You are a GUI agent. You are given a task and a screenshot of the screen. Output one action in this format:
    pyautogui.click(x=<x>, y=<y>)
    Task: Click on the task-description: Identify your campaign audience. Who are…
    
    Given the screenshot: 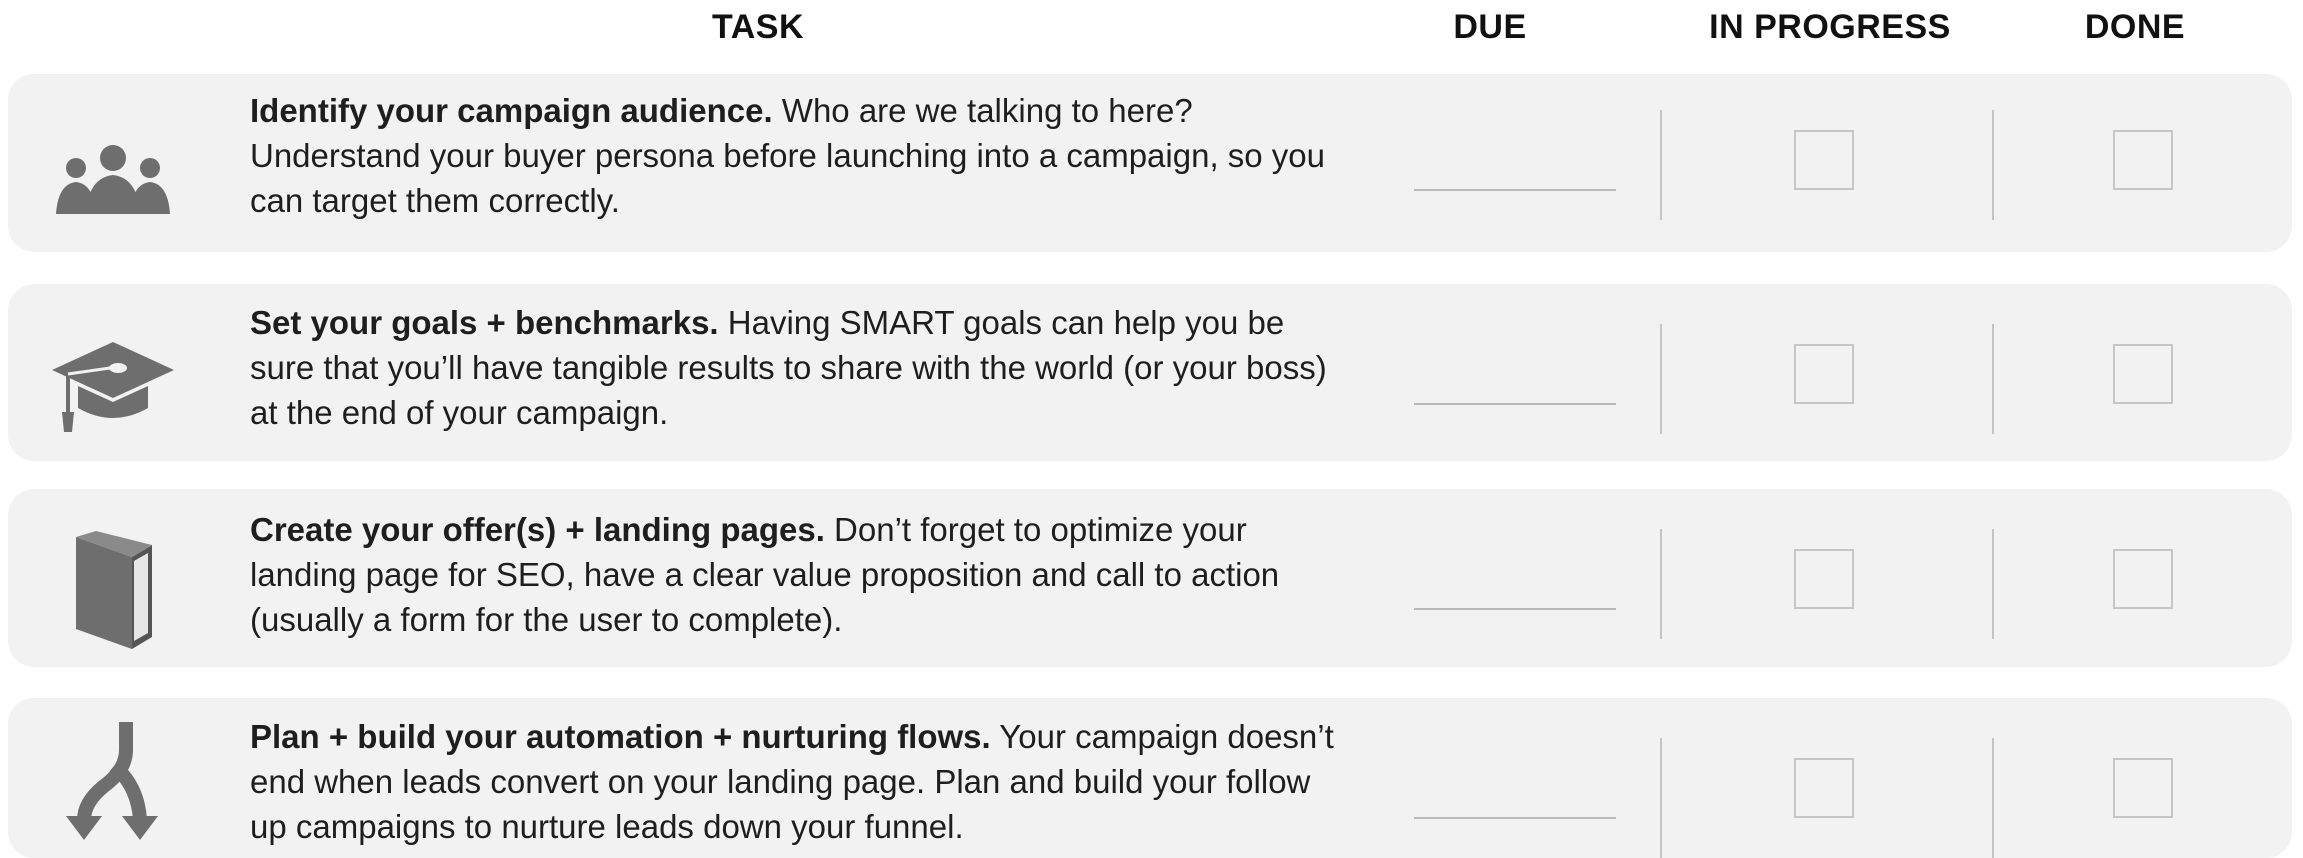 What is the action you would take?
    pyautogui.click(x=800, y=155)
    